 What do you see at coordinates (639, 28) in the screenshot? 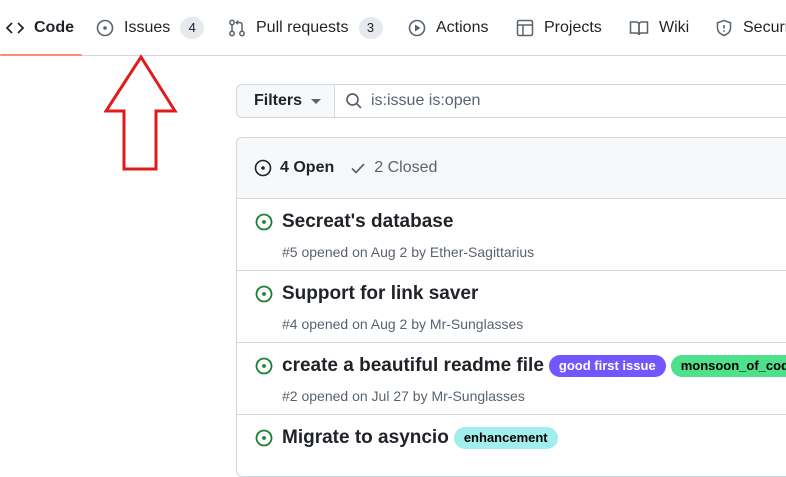
I see `book-icon` at bounding box center [639, 28].